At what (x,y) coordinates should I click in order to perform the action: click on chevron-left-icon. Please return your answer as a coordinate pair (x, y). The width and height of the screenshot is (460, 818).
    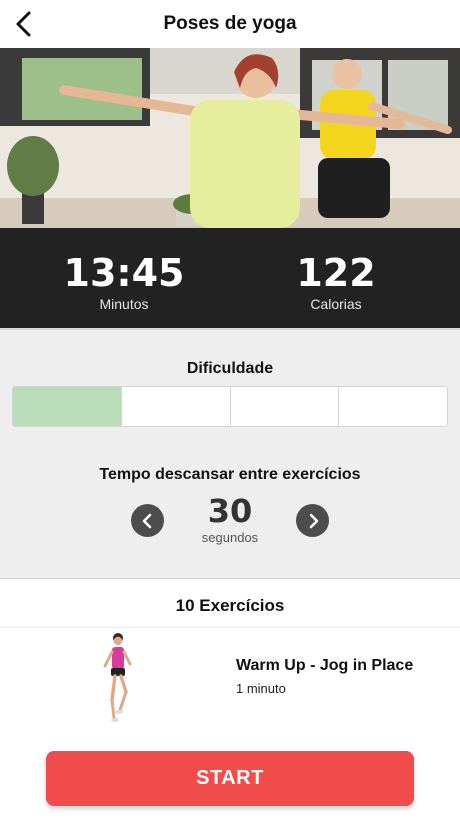
    Looking at the image, I should click on (146, 520).